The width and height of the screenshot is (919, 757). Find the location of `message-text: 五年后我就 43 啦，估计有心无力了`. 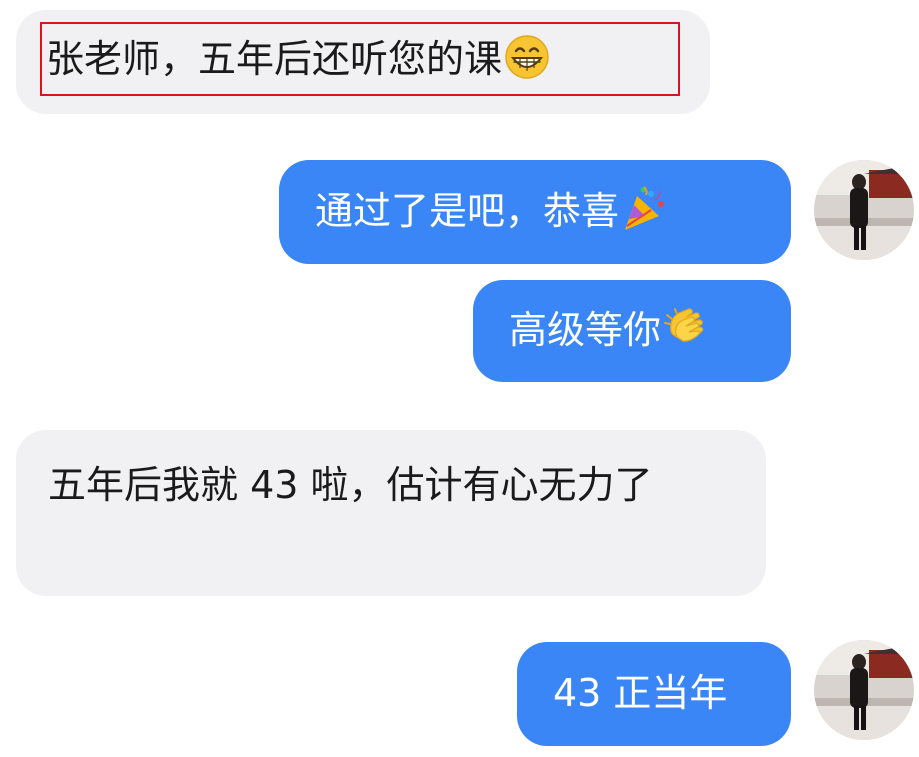

message-text: 五年后我就 43 啦，估计有心无力了 is located at coordinates (350, 485).